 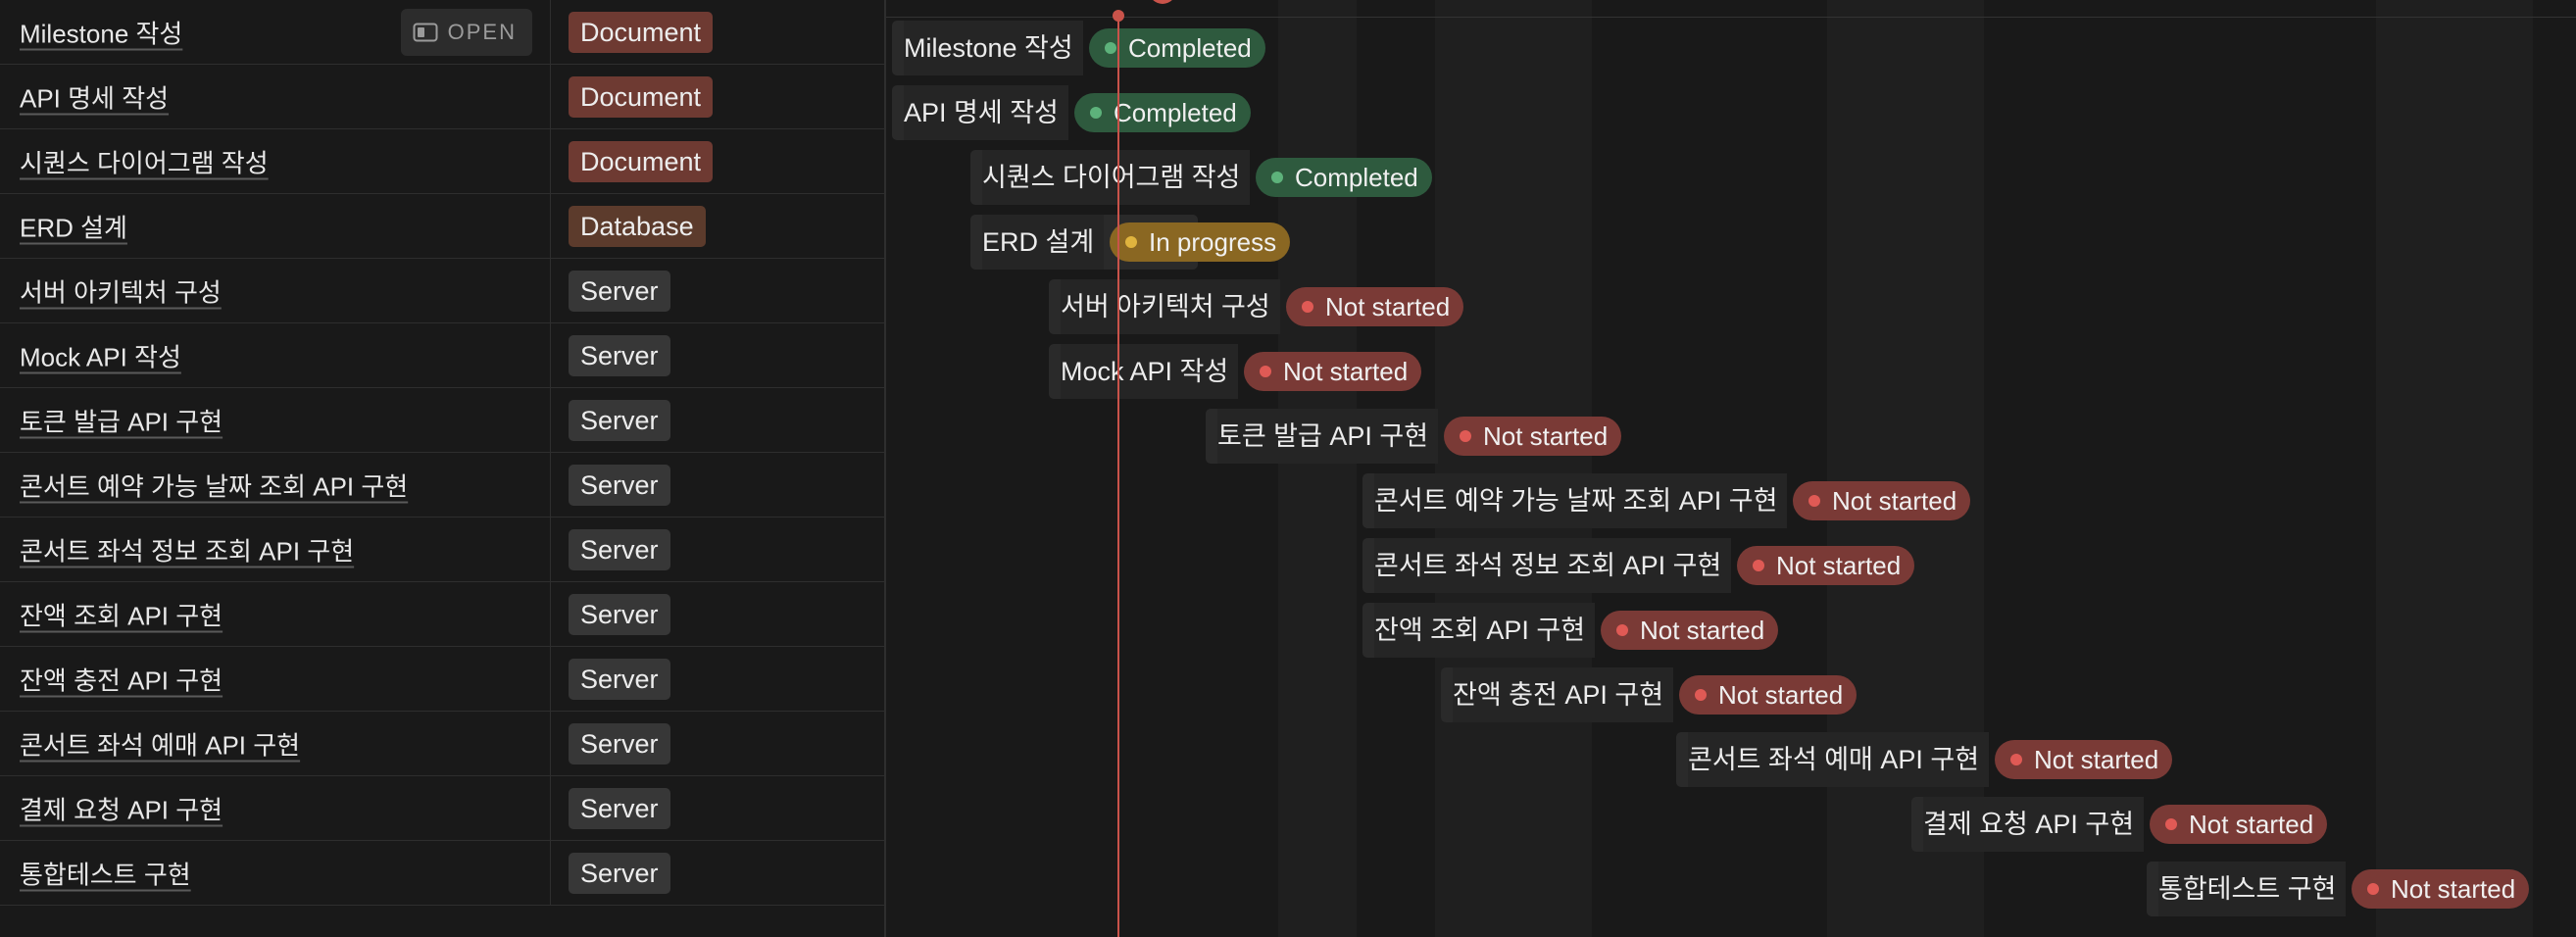 What do you see at coordinates (105, 874) in the screenshot?
I see `task-name: 통합테스트 구현` at bounding box center [105, 874].